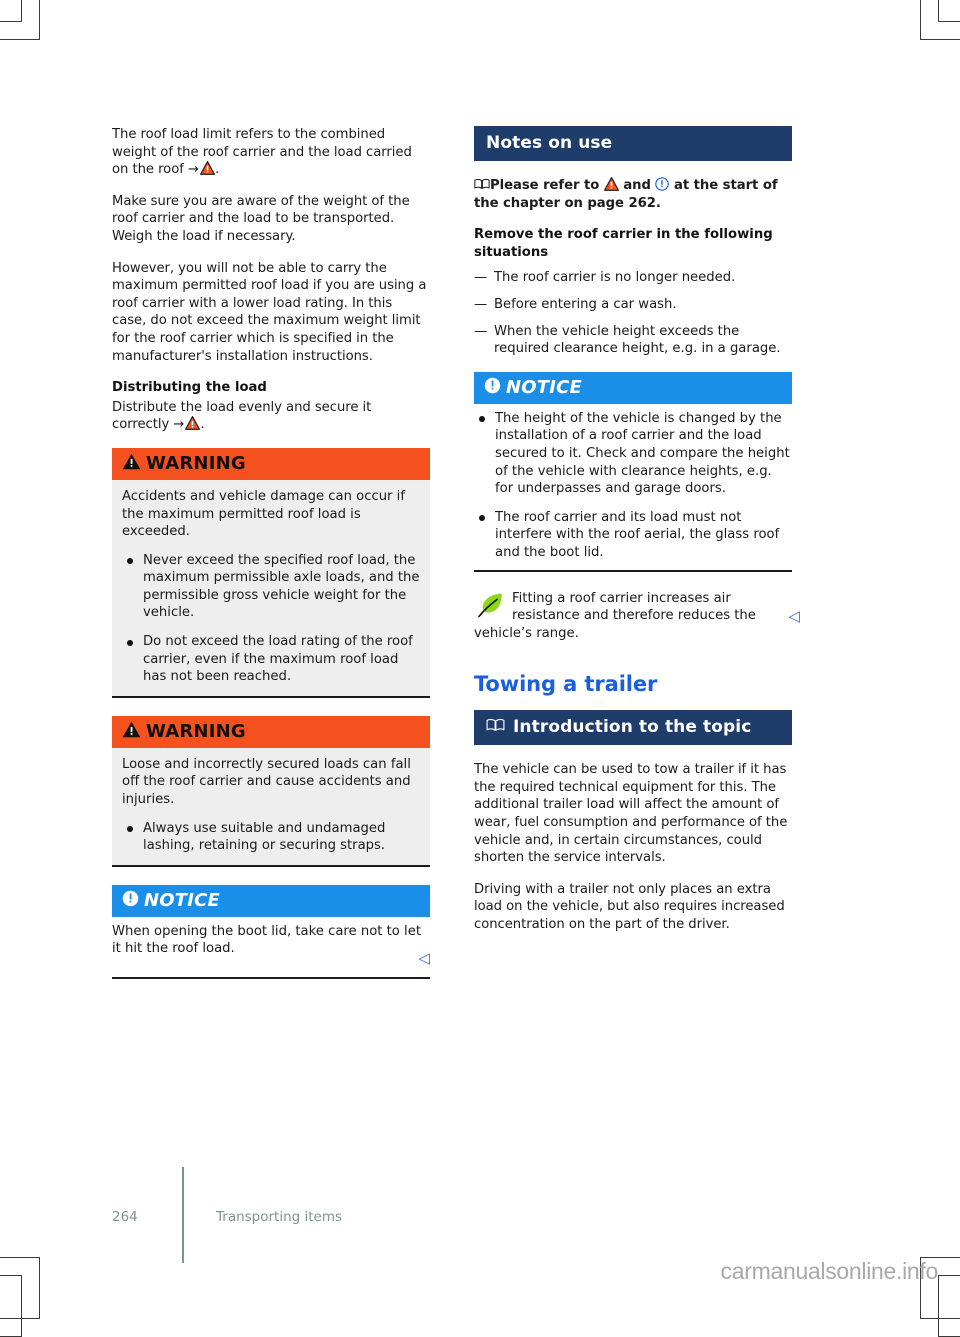 This screenshot has width=960, height=1337. I want to click on banner-label: Notes on use, so click(549, 143).